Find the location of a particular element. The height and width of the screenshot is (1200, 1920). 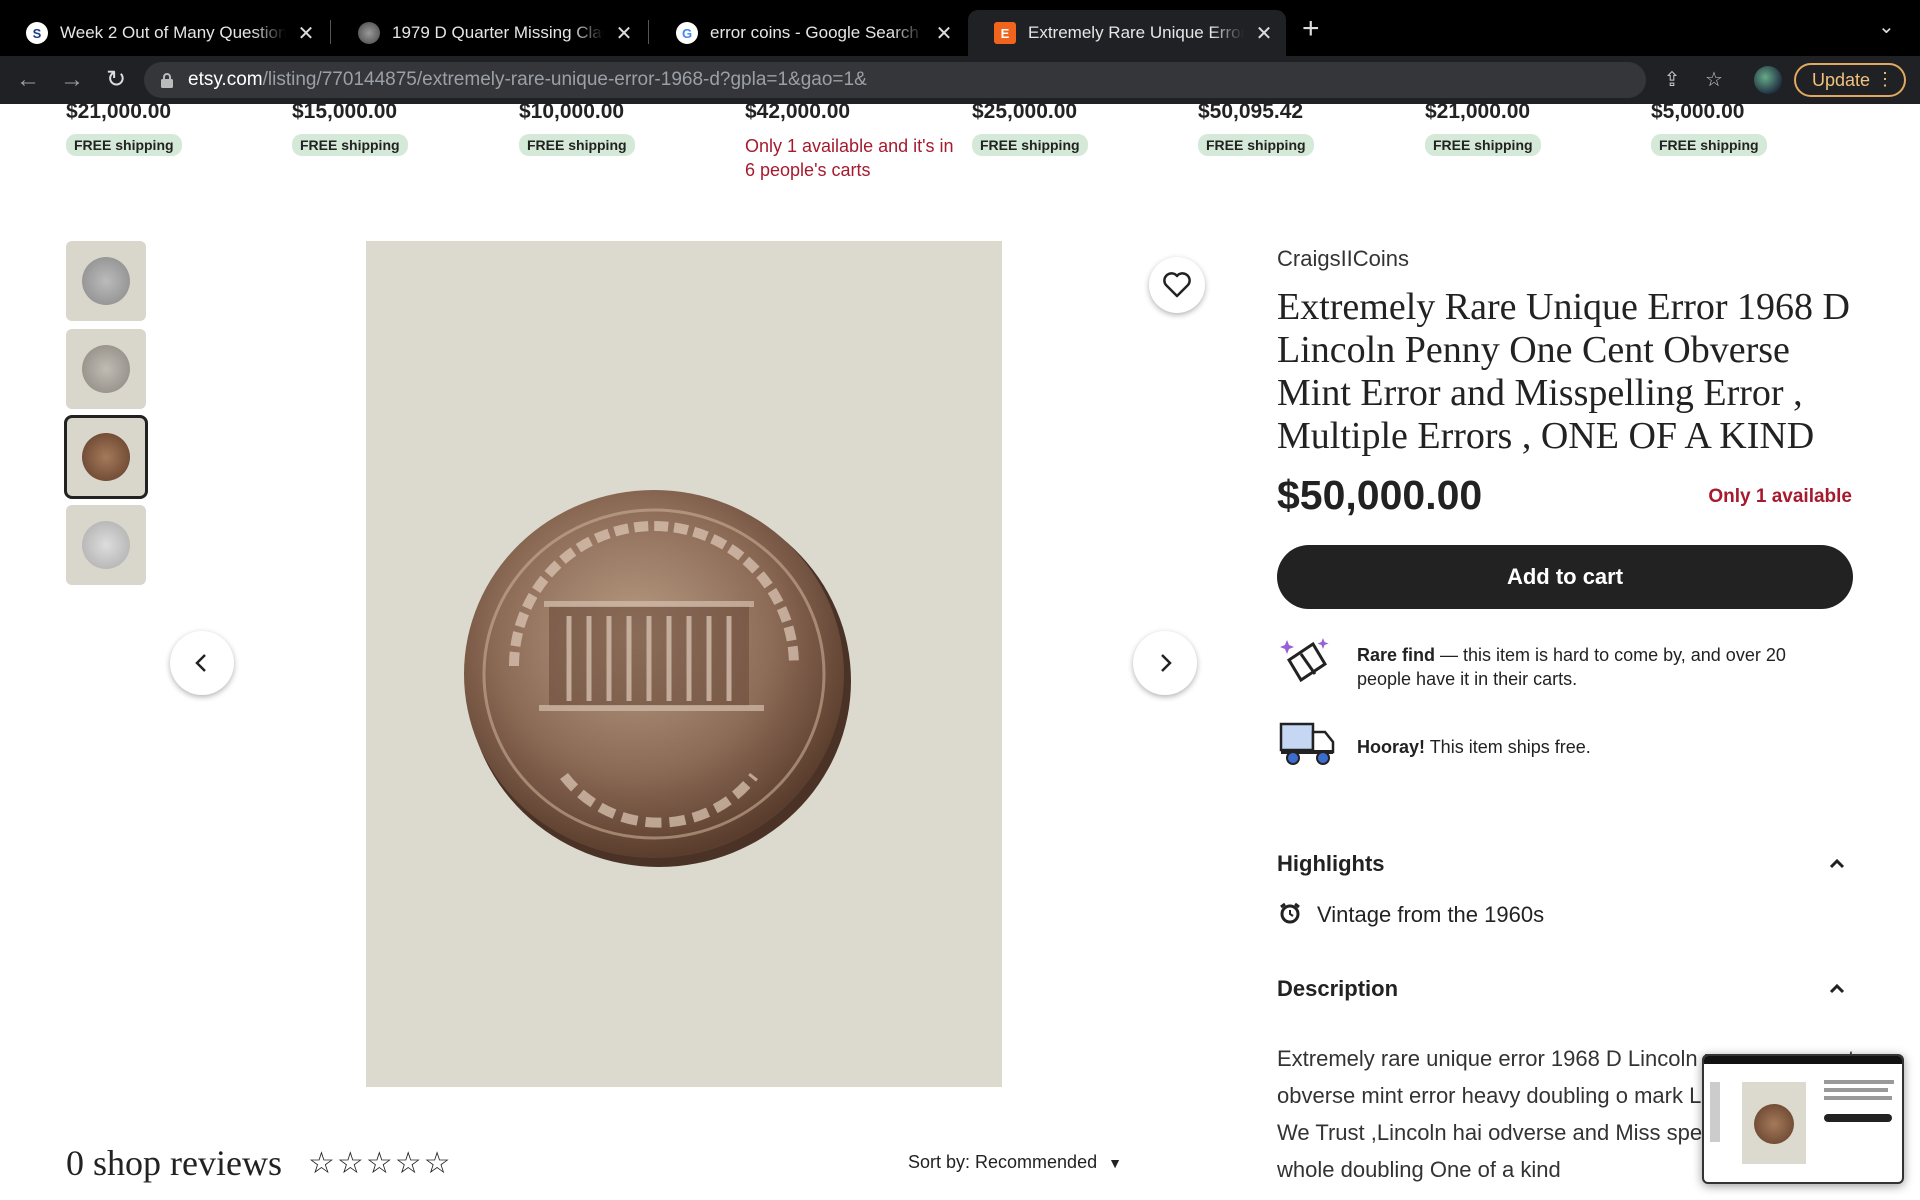

coin-icon is located at coordinates (369, 33).